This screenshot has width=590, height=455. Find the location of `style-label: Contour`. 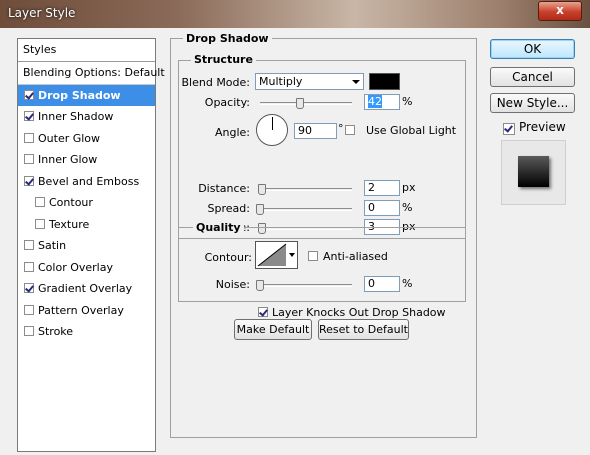

style-label: Contour is located at coordinates (71, 202).